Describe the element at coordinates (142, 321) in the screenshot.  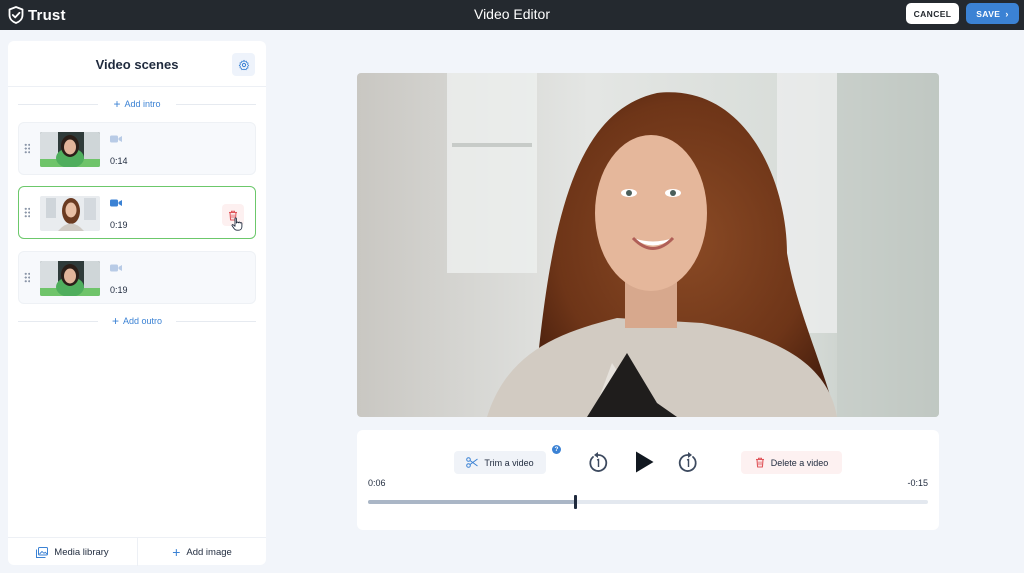
I see `add-outro-label: Add outro` at that location.